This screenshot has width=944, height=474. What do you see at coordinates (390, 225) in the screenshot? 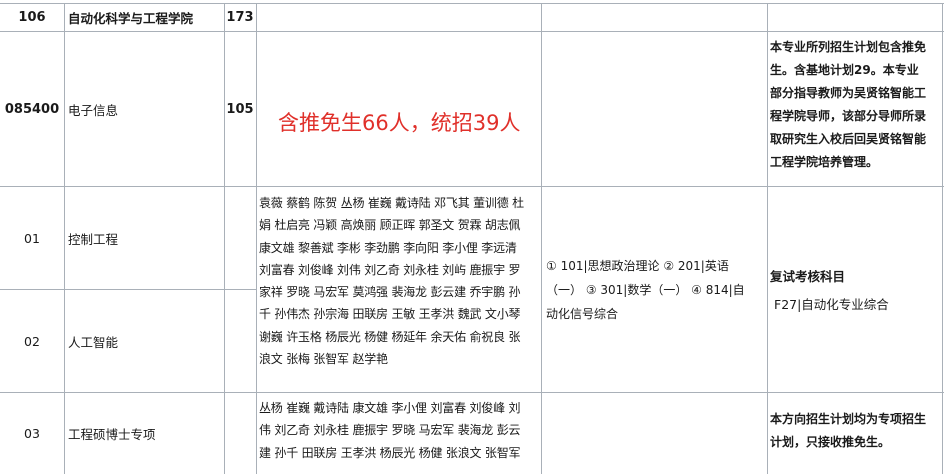
I see `advisors-line: 娟 杜启亮 冯颖 高焕丽 顾正晖 郭圣文 贺霖 胡志佩` at bounding box center [390, 225].